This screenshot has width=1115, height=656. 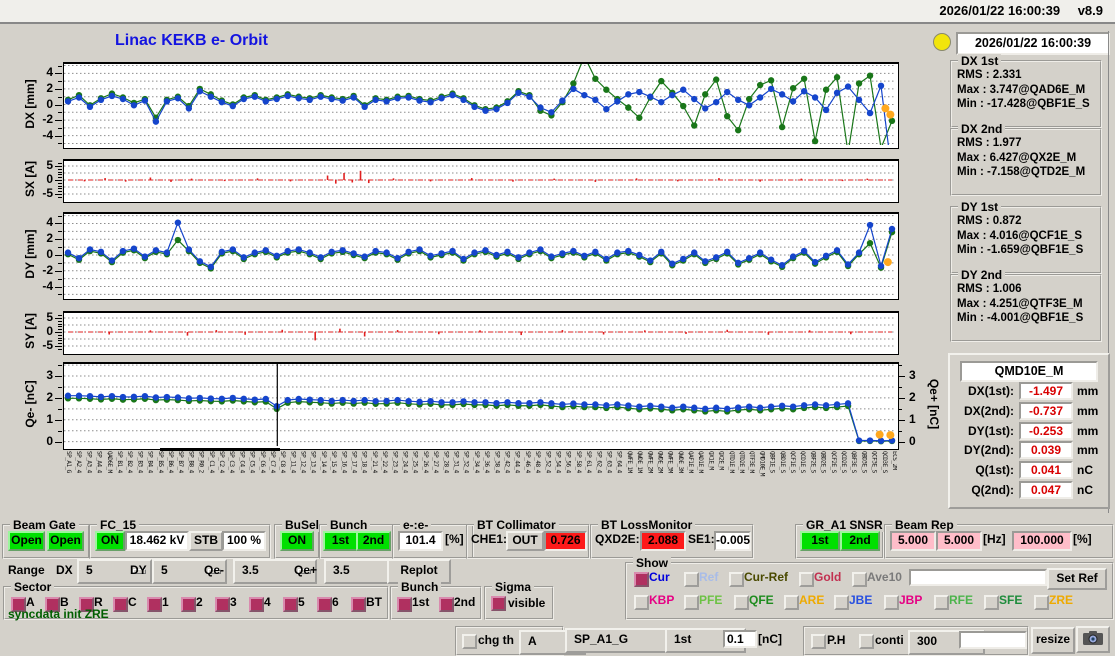 What do you see at coordinates (884, 462) in the screenshot?
I see `bpm-name-label: QCD3E_S` at bounding box center [884, 462].